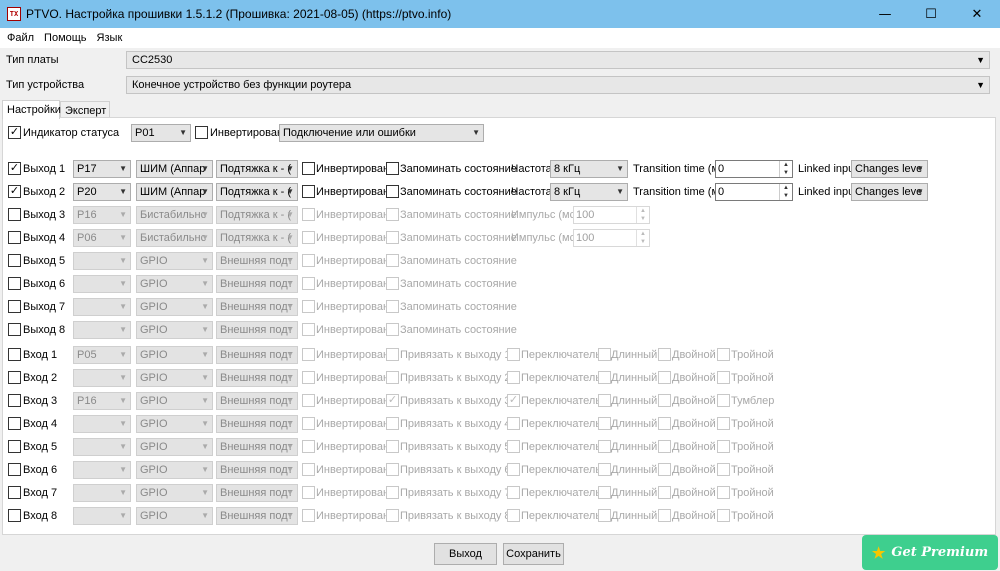 Image resolution: width=1000 pixels, height=571 pixels. What do you see at coordinates (31, 109) in the screenshot?
I see `tab-settings: Настройки` at bounding box center [31, 109].